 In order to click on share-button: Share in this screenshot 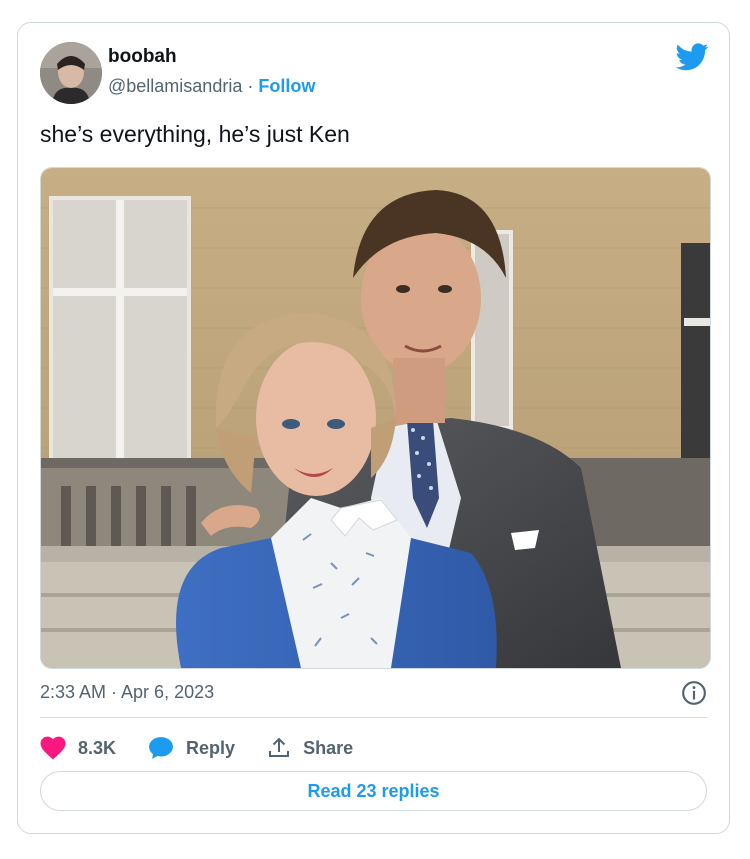, I will do `click(310, 748)`.